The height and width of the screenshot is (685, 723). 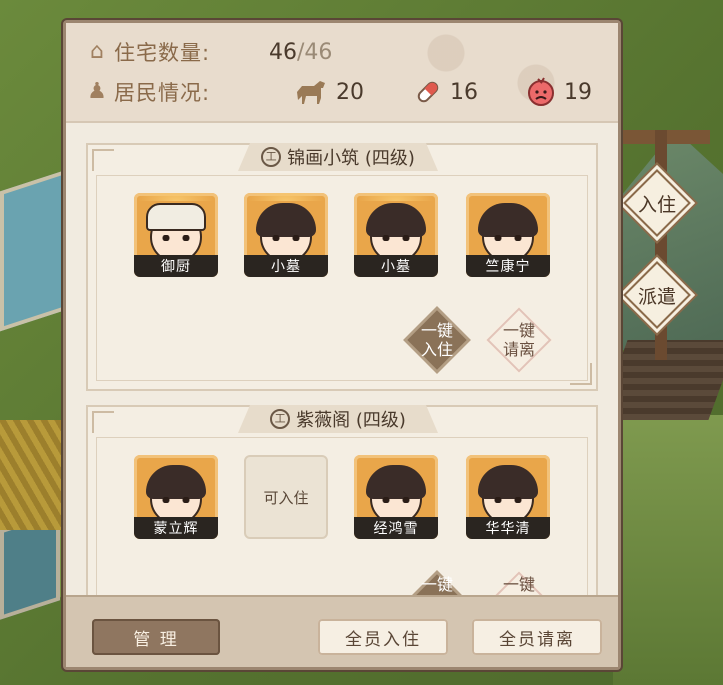 I want to click on empty-slot-label: 可入住, so click(x=286, y=497).